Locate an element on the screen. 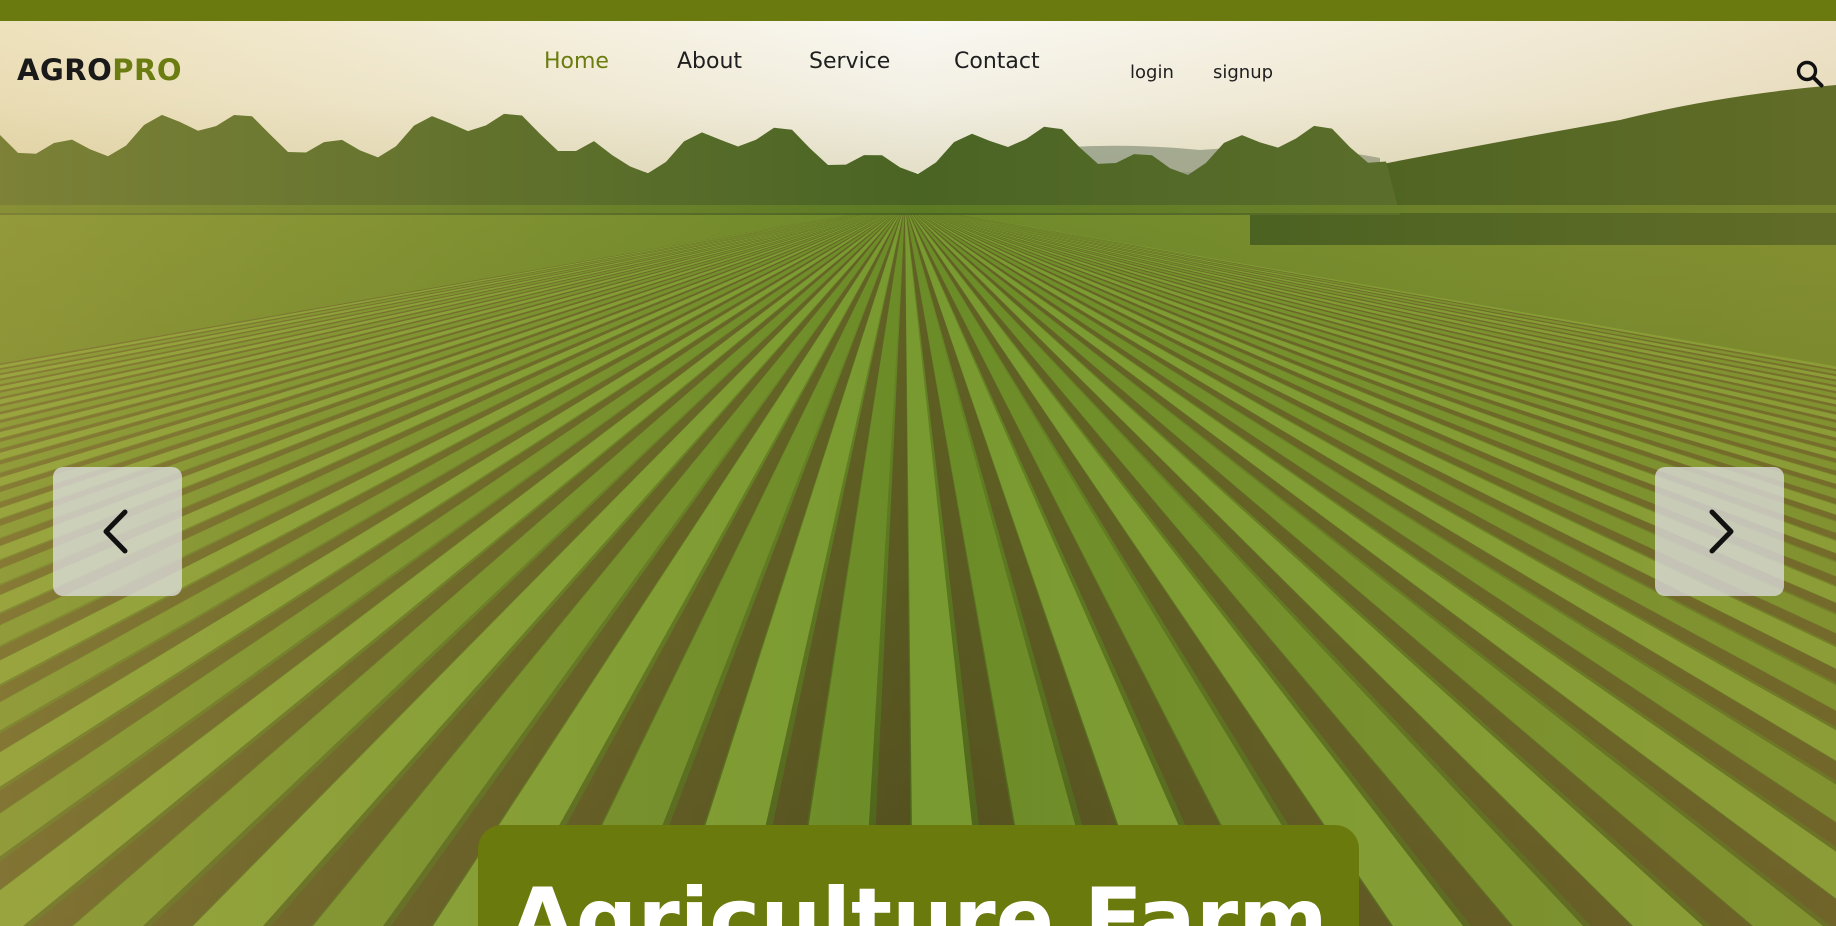  carousel-prev-button is located at coordinates (117, 531).